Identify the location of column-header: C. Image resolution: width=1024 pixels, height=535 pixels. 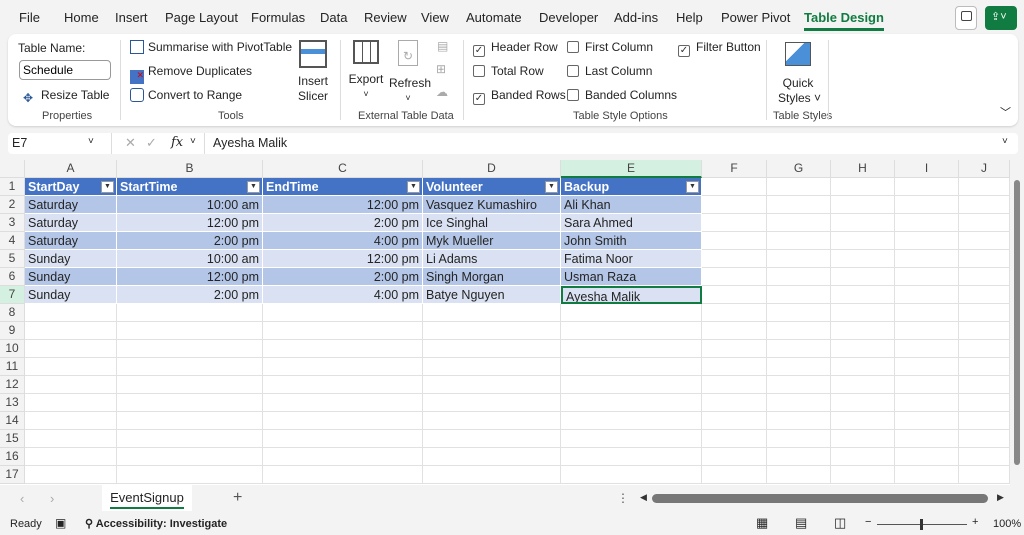
(343, 169).